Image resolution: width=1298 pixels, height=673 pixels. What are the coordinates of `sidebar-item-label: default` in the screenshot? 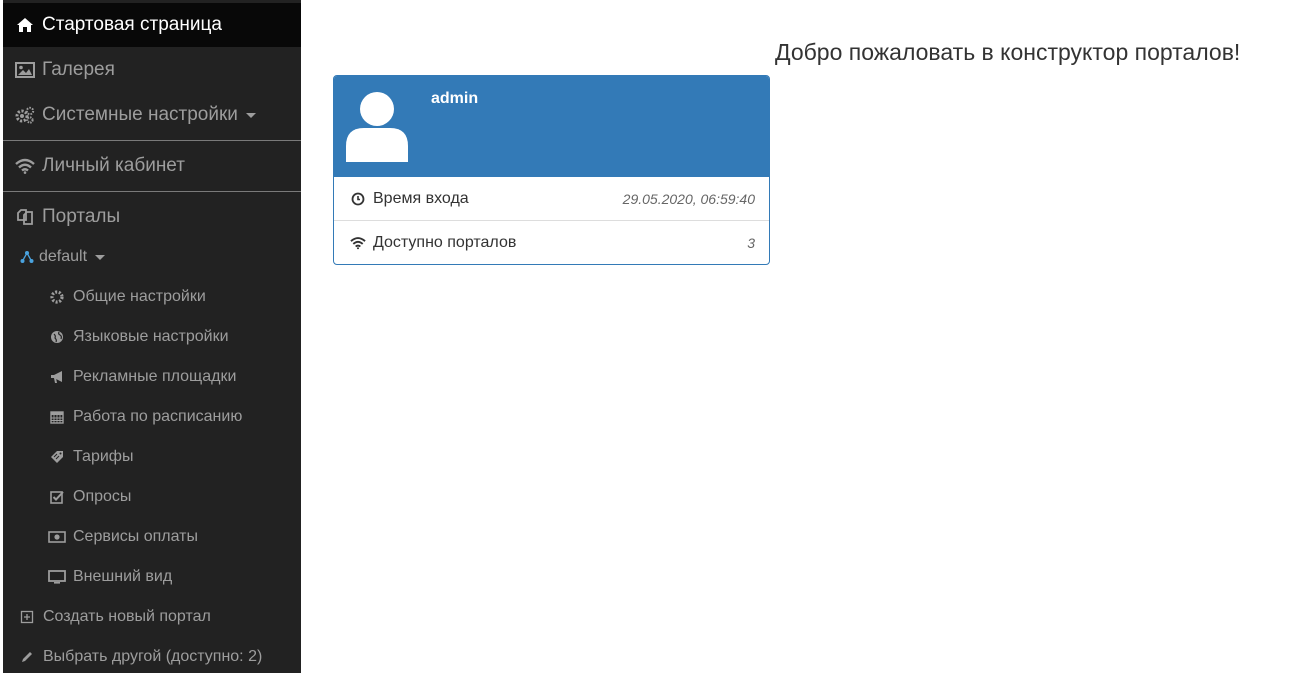 It's located at (63, 256).